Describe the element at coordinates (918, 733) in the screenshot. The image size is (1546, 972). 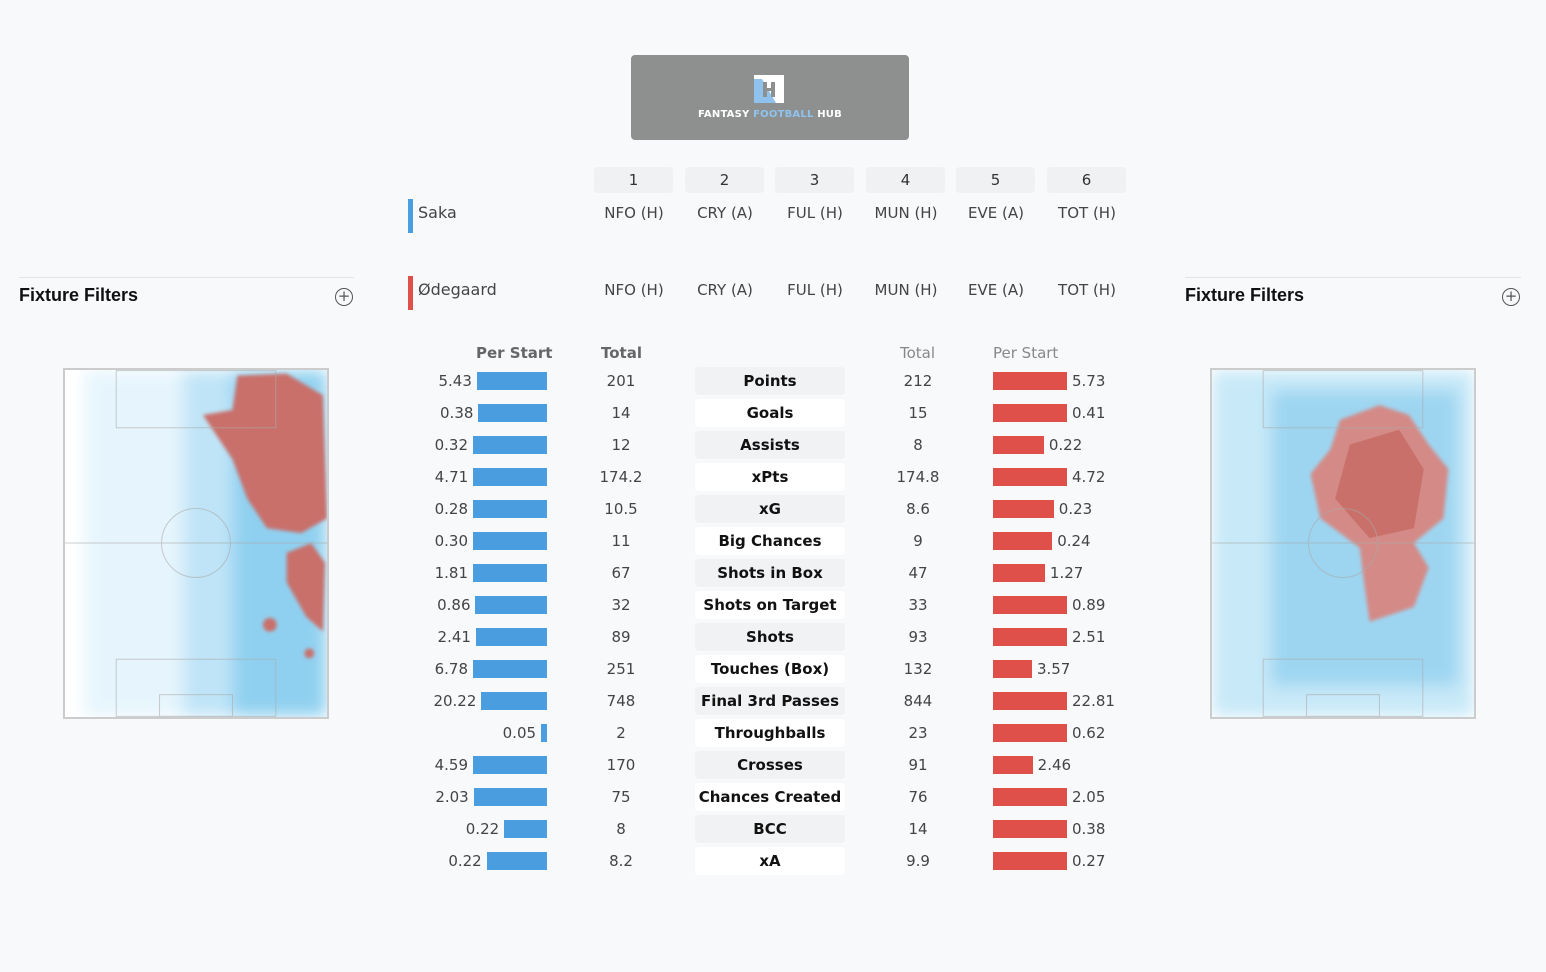
I see `right-total-value: 23` at that location.